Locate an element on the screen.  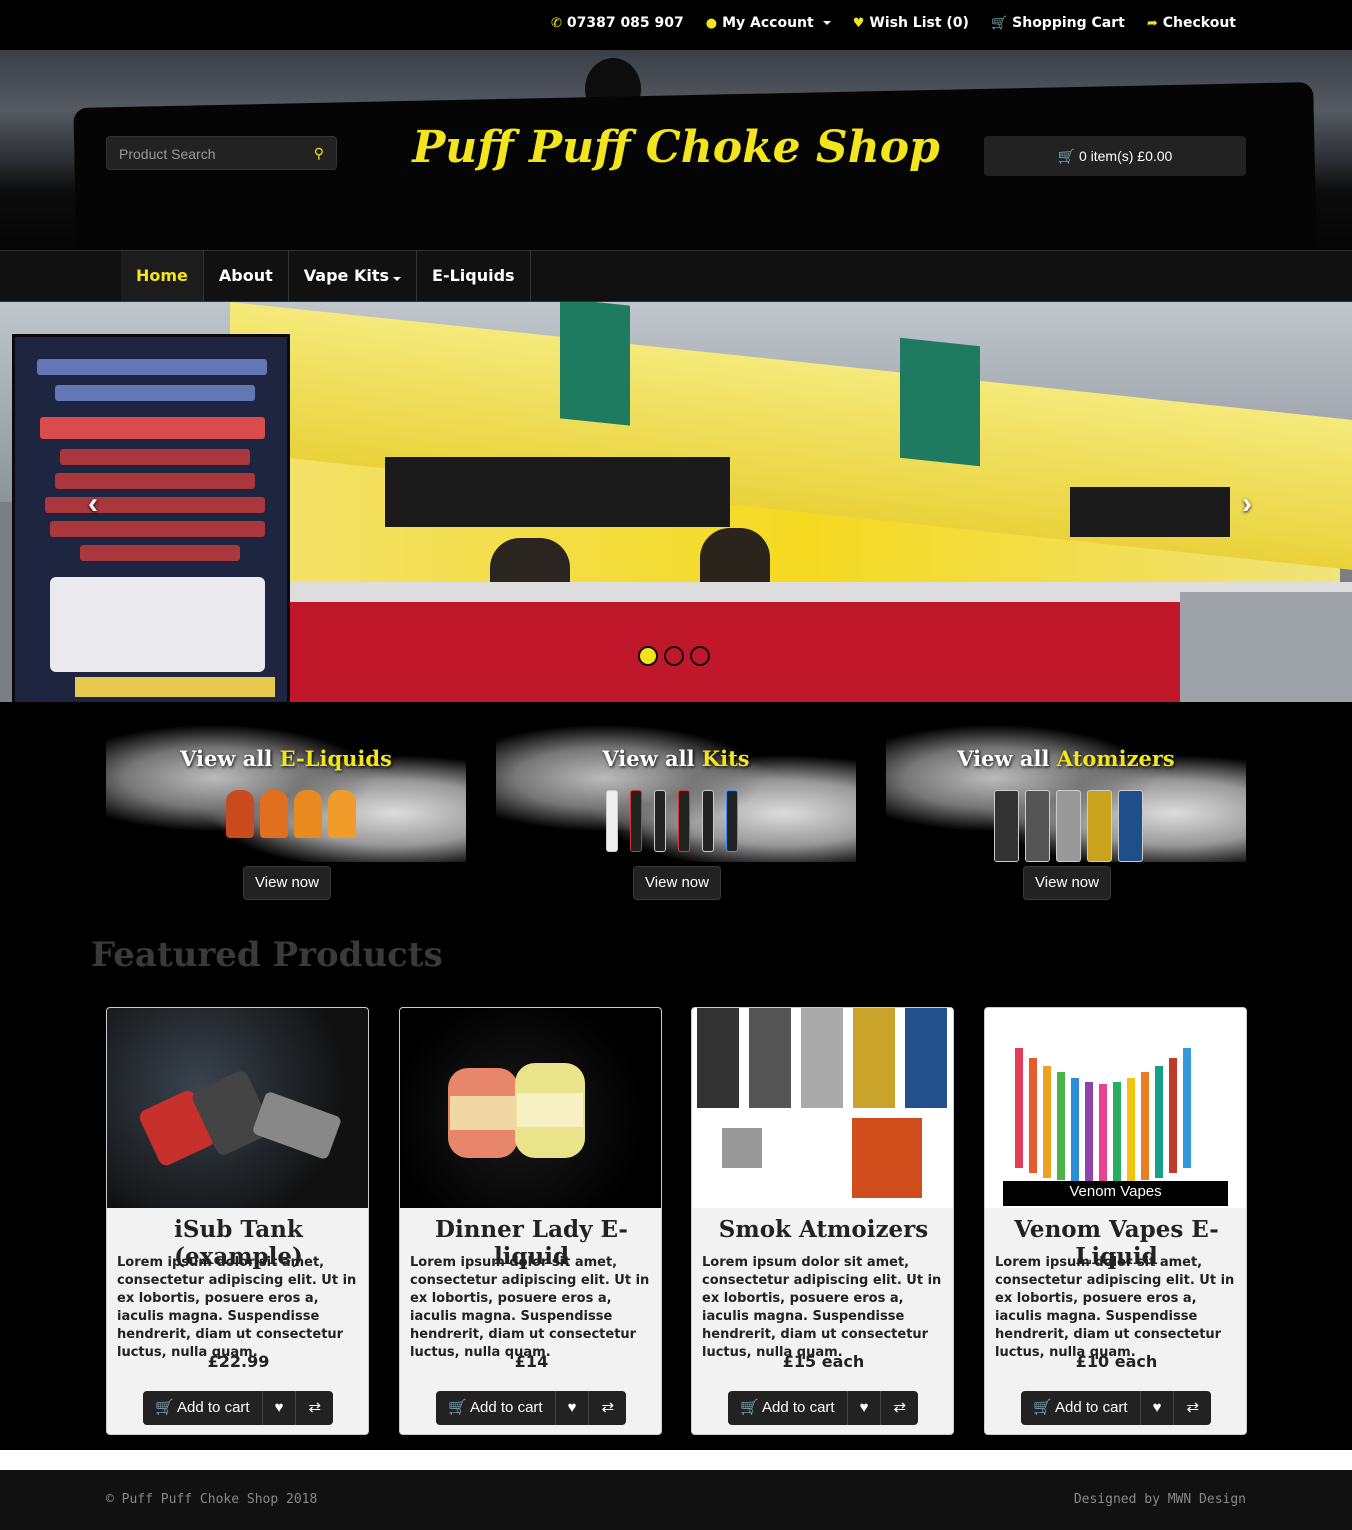
category-title: View all Kits is located at coordinates (676, 758).